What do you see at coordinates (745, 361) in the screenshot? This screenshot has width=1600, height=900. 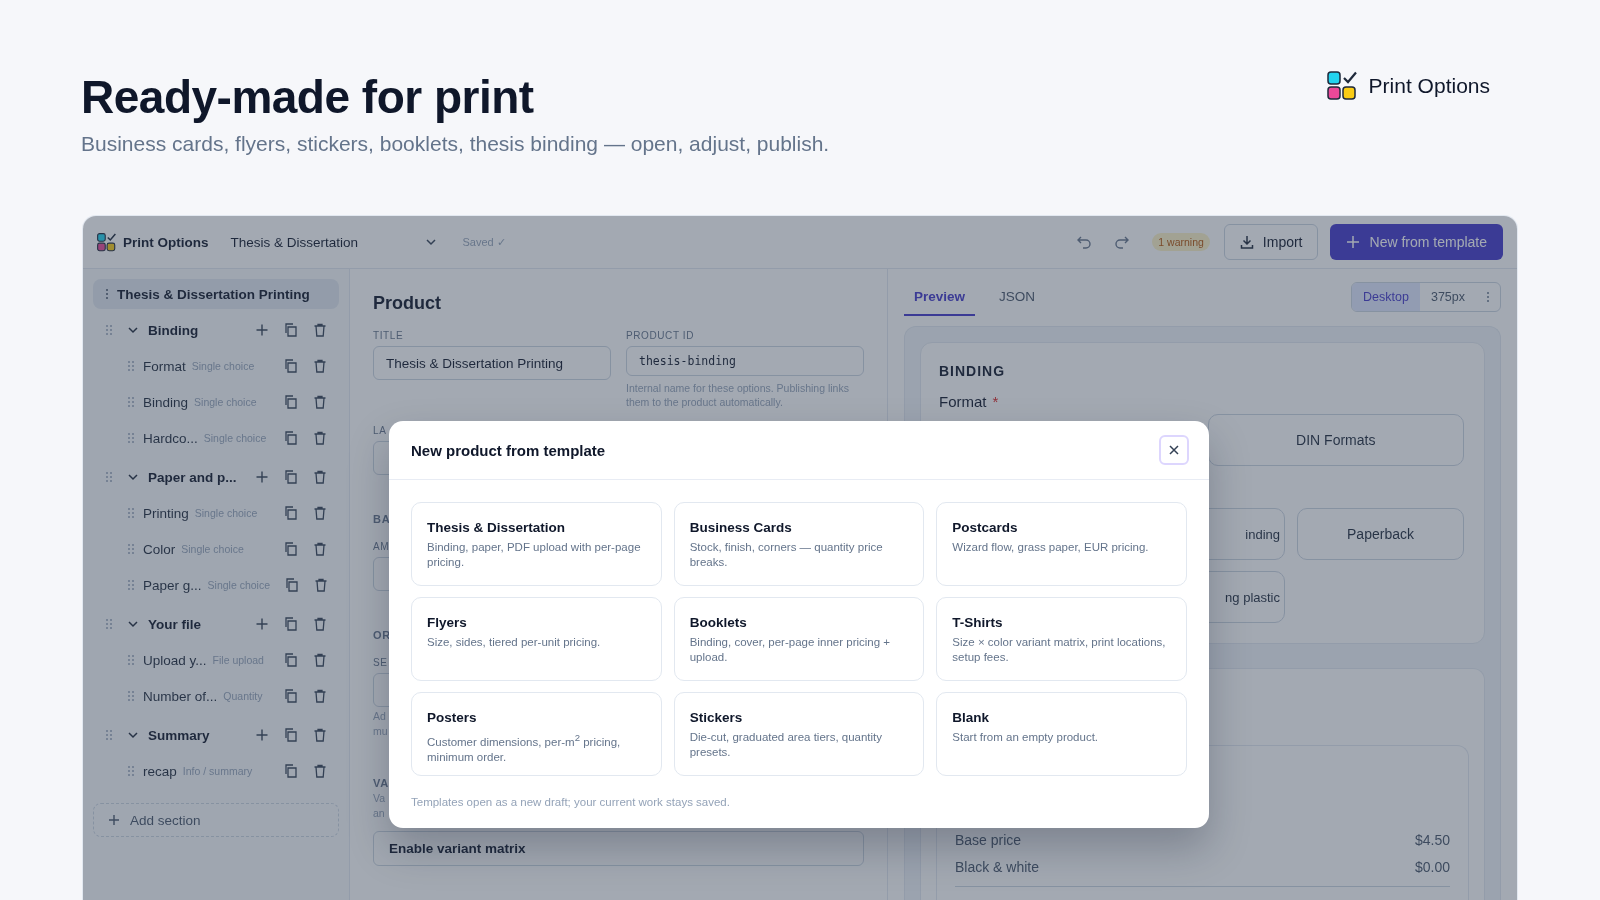 I see `product-id-field: thesis-binding` at bounding box center [745, 361].